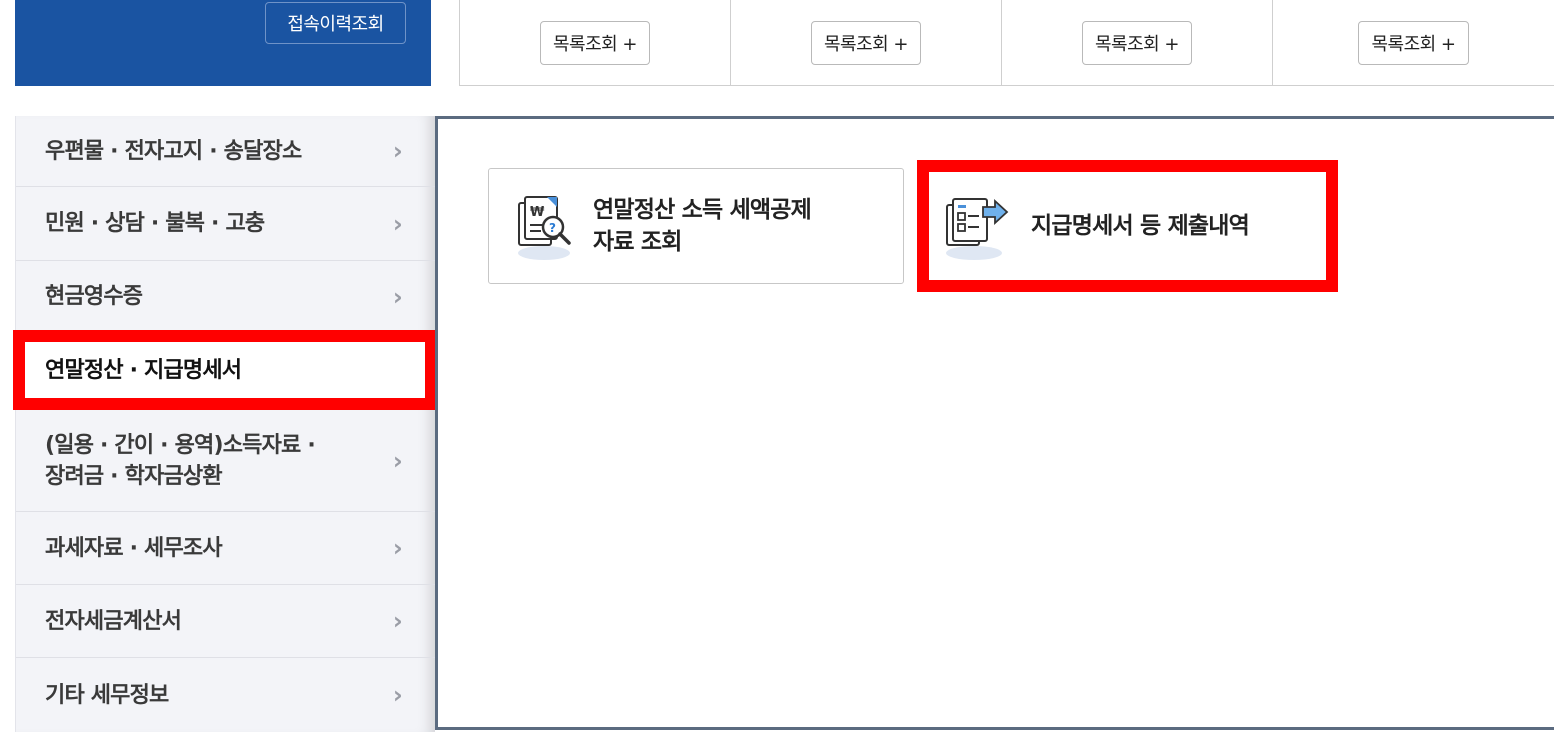  Describe the element at coordinates (226, 548) in the screenshot. I see `sidebar-item-tax-audit: 과세자료 · 세무조사 ›` at that location.